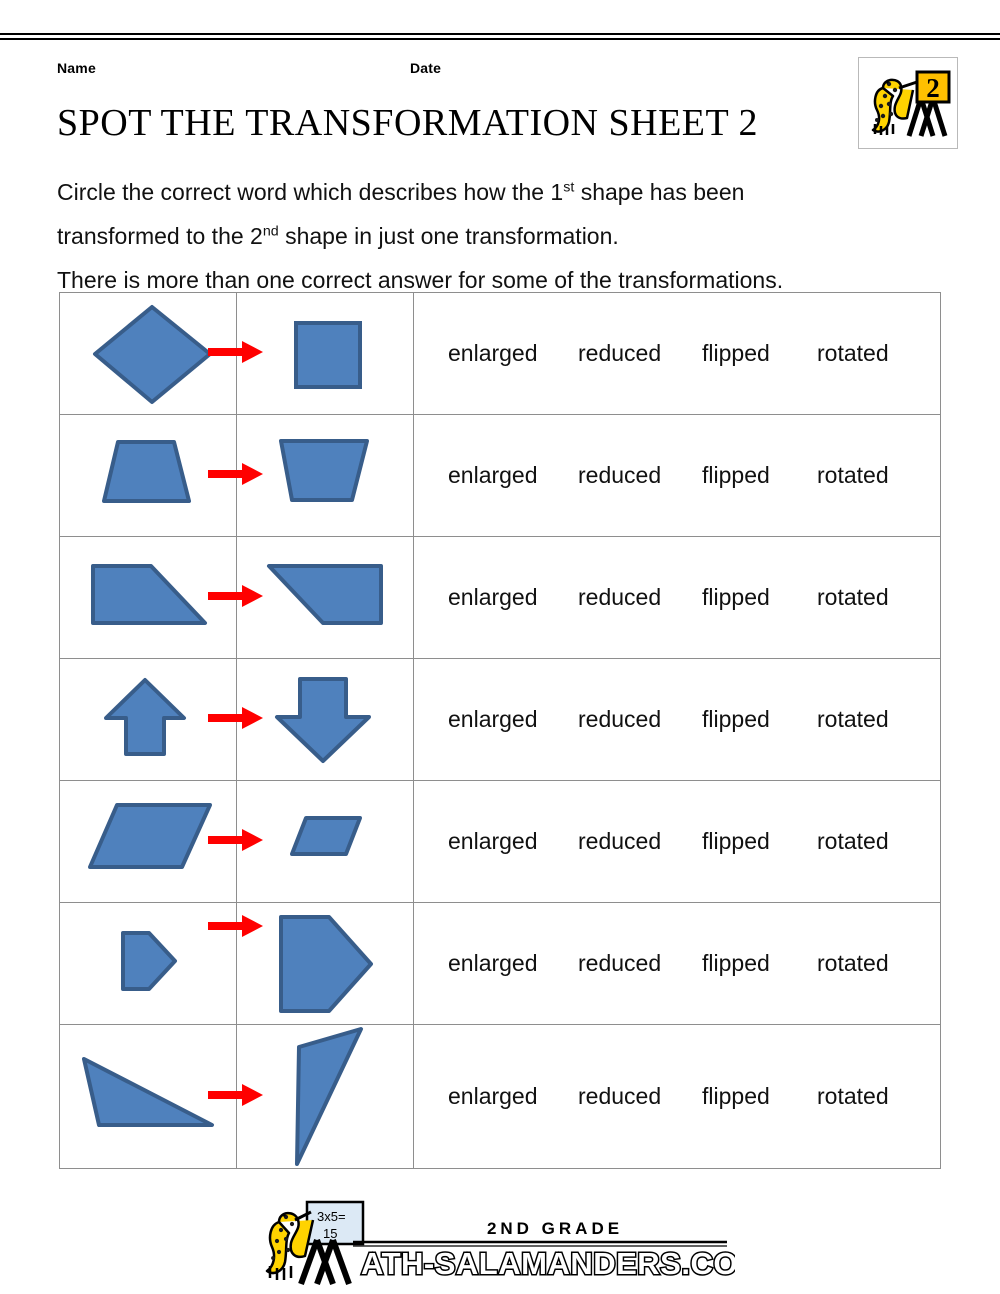  Describe the element at coordinates (148, 1092) in the screenshot. I see `triangle-horizontal-shape-icon` at that location.